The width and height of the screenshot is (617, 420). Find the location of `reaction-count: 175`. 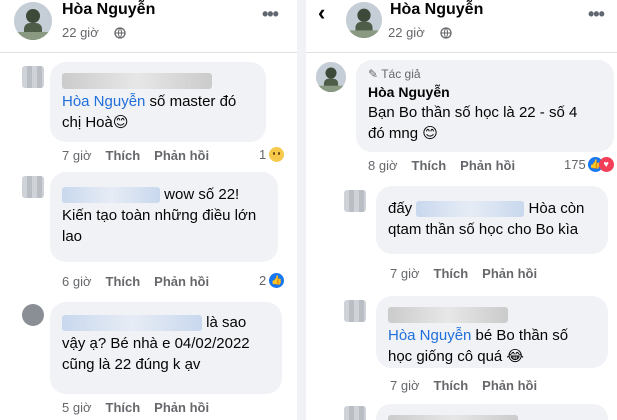

reaction-count: 175 is located at coordinates (575, 164).